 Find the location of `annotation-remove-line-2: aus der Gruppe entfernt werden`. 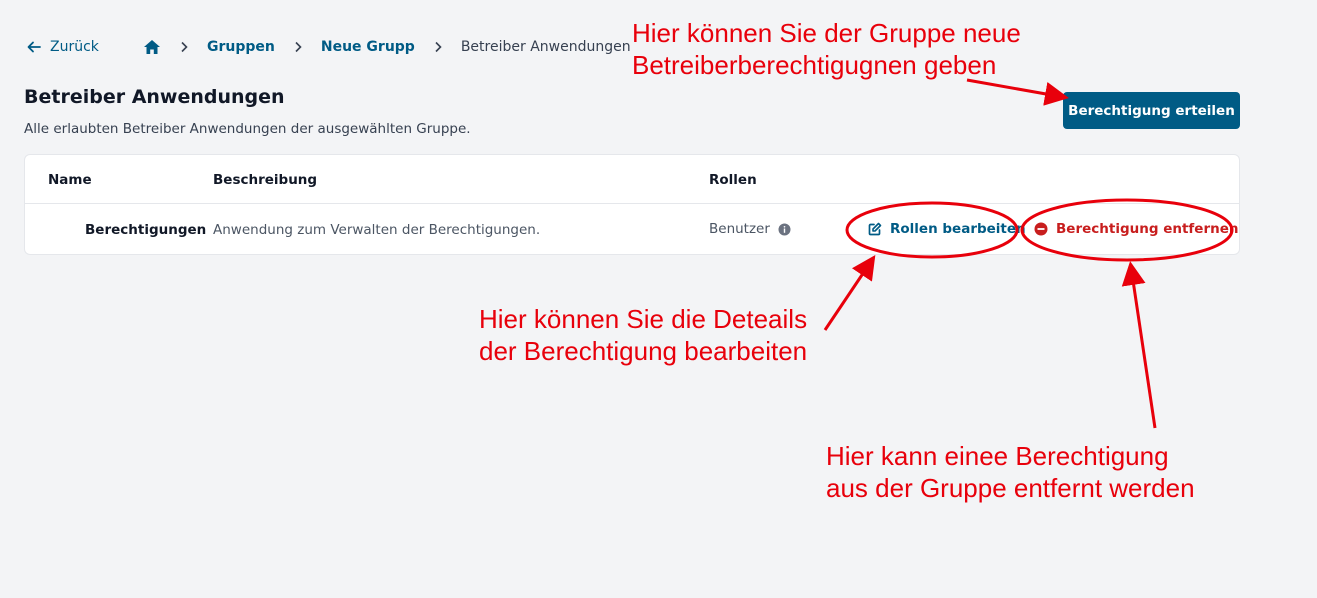

annotation-remove-line-2: aus der Gruppe entfernt werden is located at coordinates (1010, 488).